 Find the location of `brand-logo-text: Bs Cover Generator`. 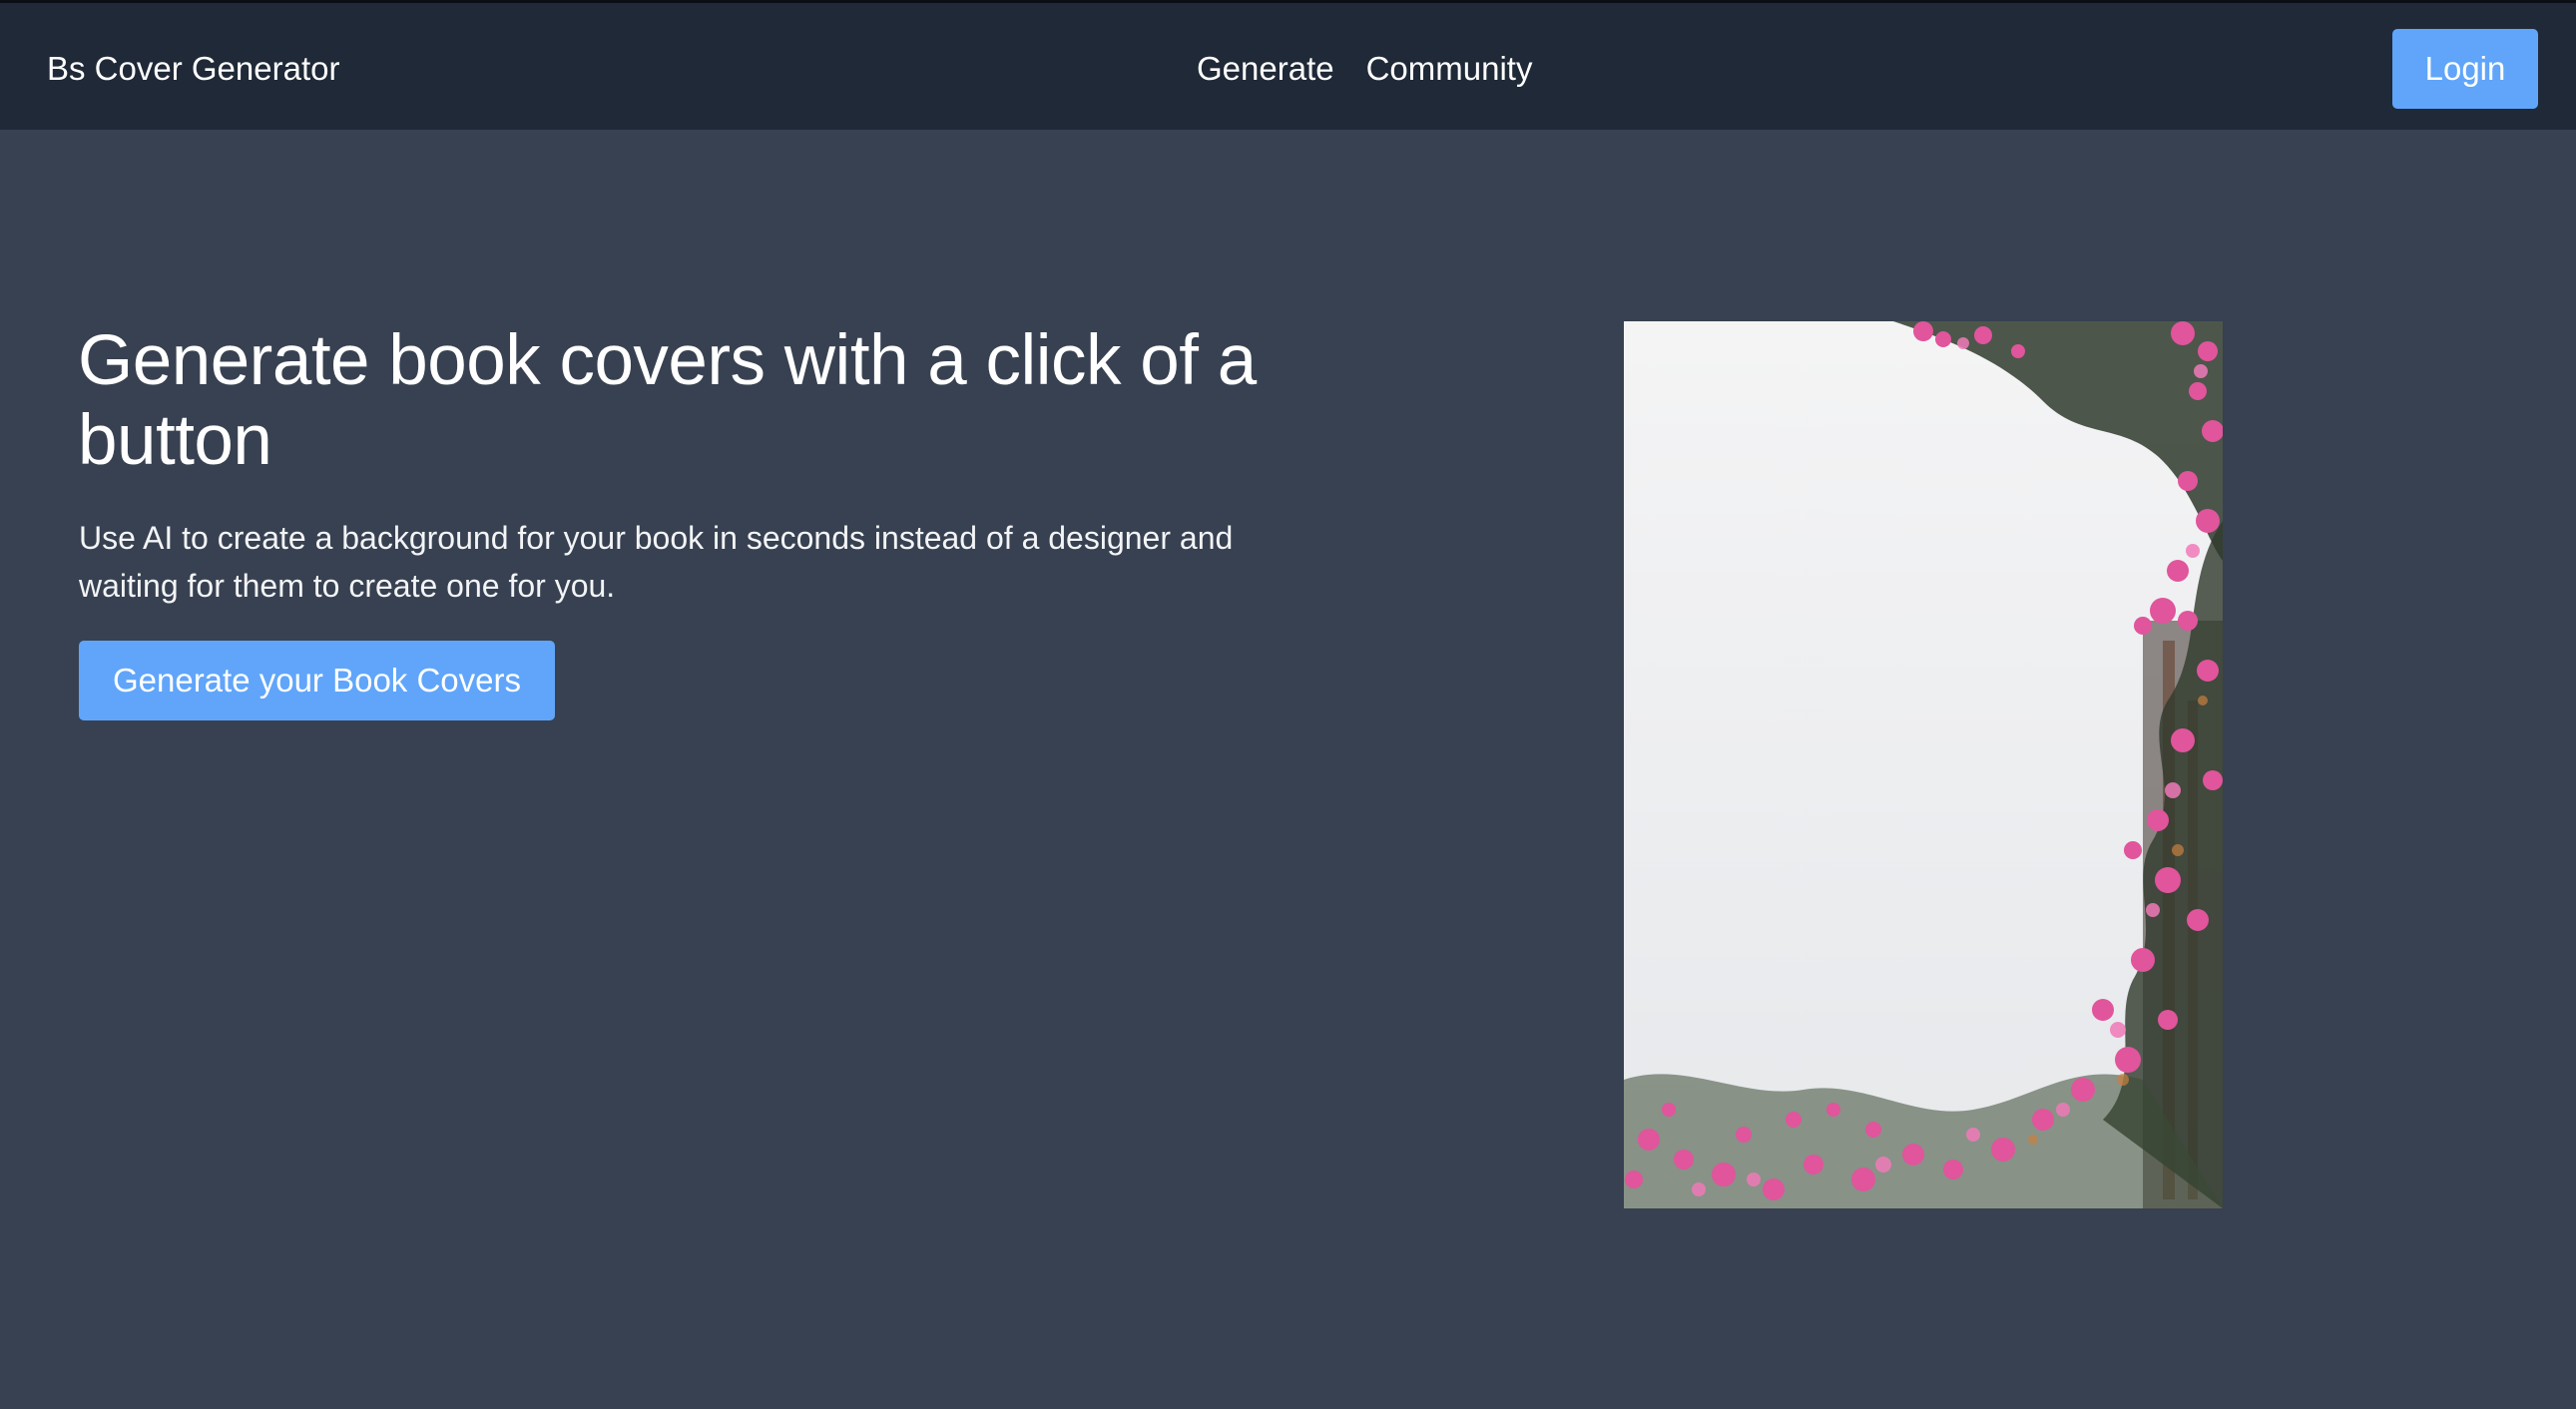

brand-logo-text: Bs Cover Generator is located at coordinates (193, 69).